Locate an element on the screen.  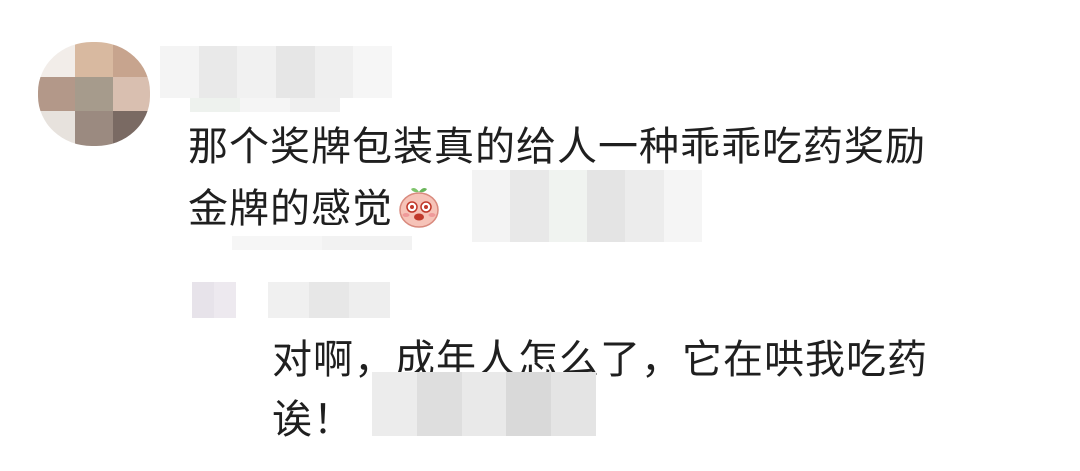
commenter-avatar is located at coordinates (94, 94).